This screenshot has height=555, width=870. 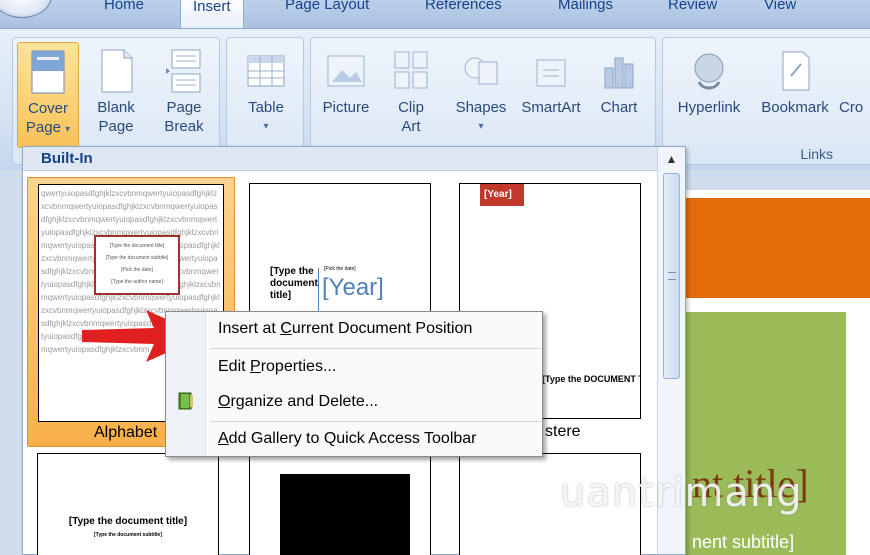 I want to click on menu-accel: O, so click(x=224, y=401).